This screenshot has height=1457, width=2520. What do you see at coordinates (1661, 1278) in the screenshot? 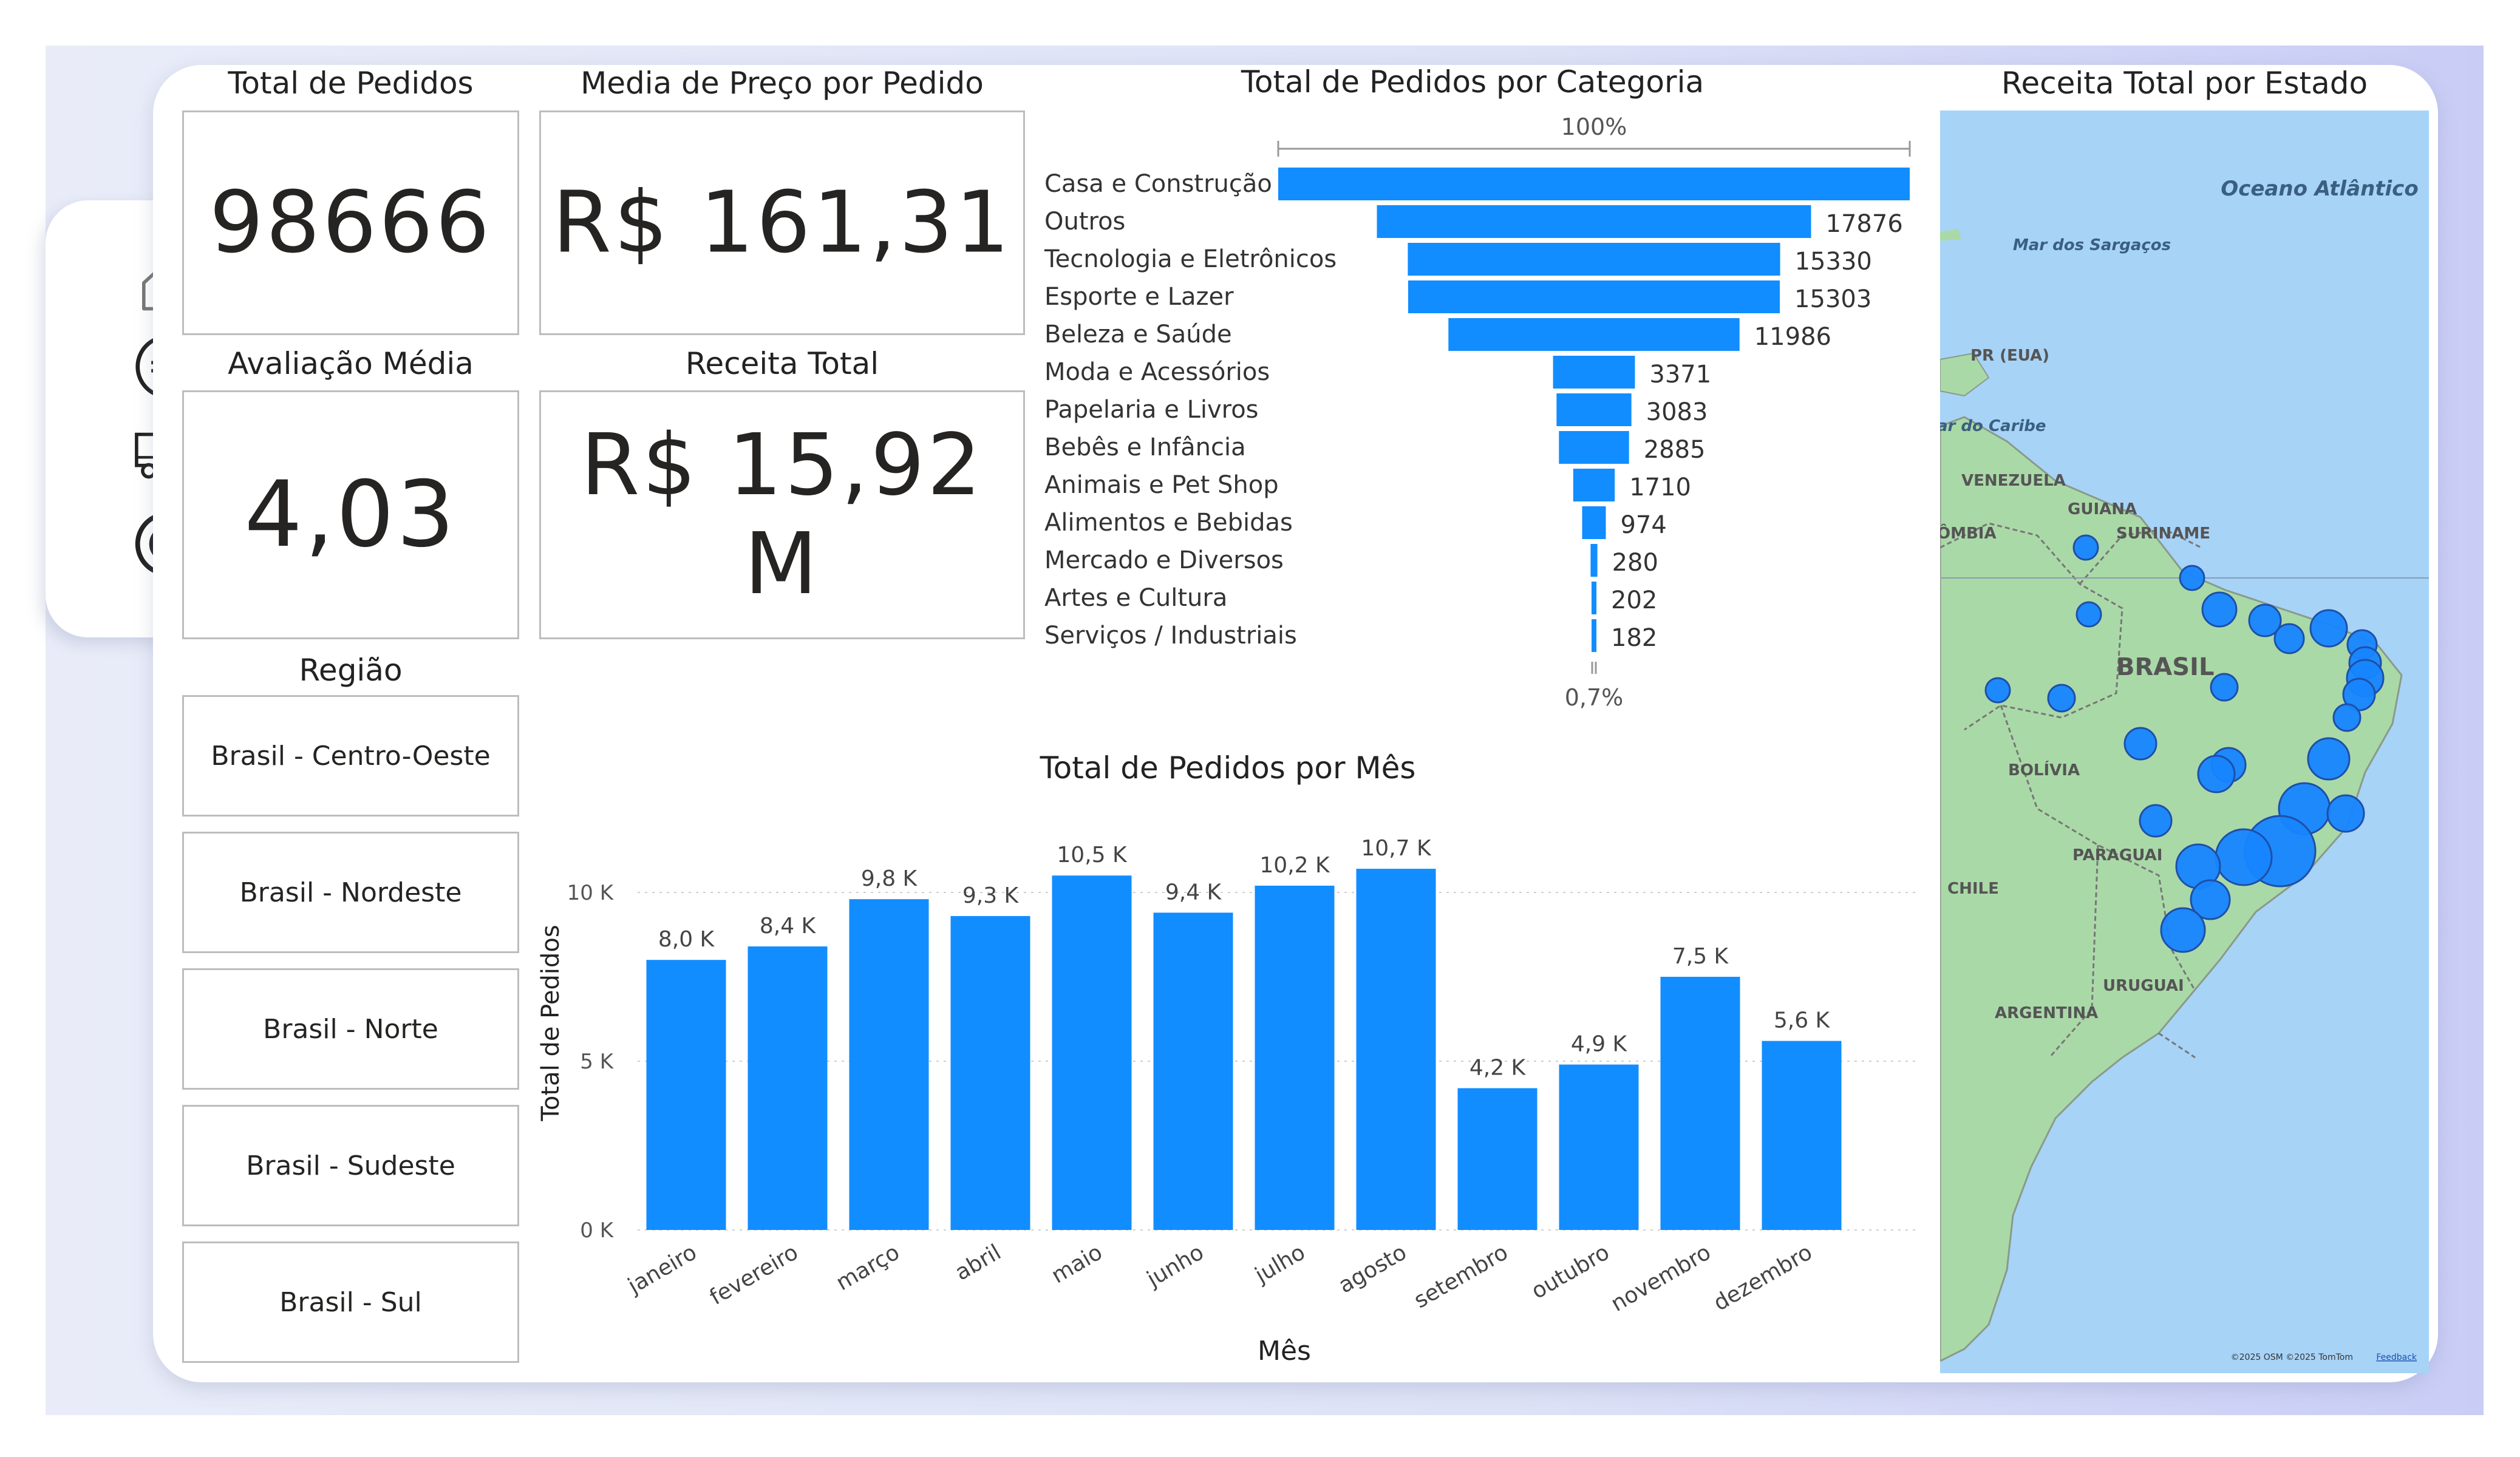
I see `month-tick-label: novembro` at bounding box center [1661, 1278].